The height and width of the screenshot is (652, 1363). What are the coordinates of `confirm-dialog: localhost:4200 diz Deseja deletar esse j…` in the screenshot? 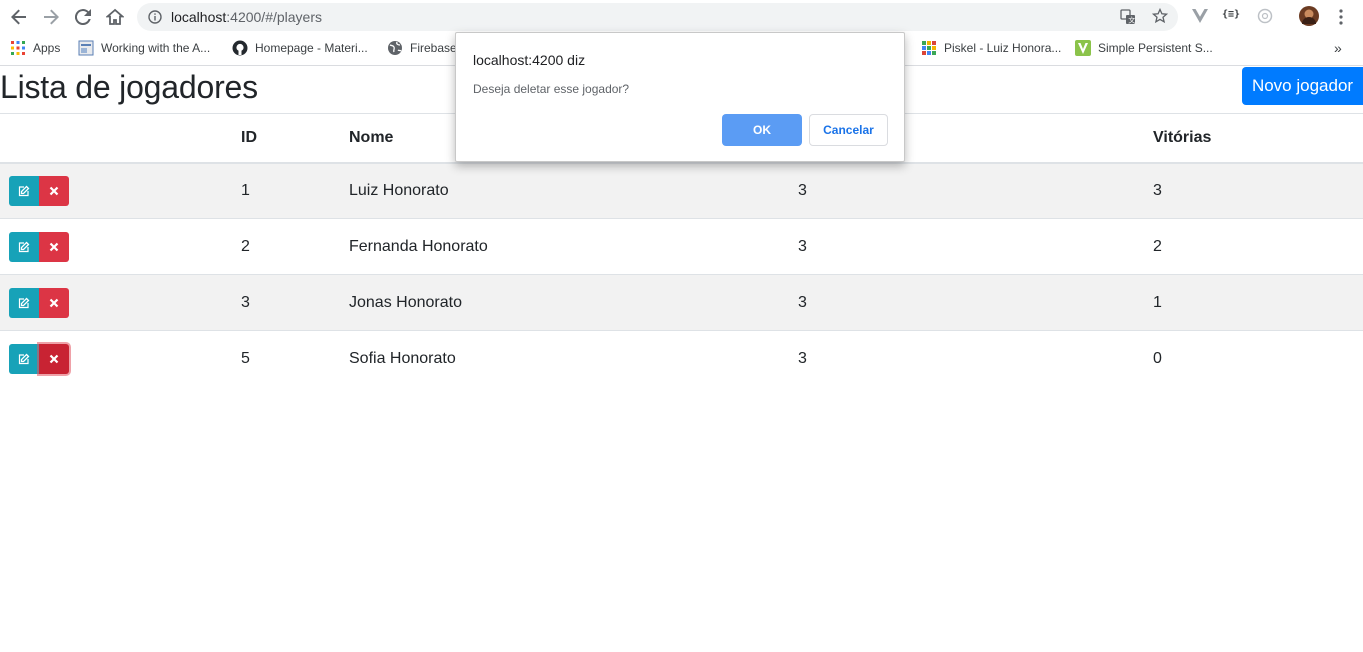 It's located at (680, 97).